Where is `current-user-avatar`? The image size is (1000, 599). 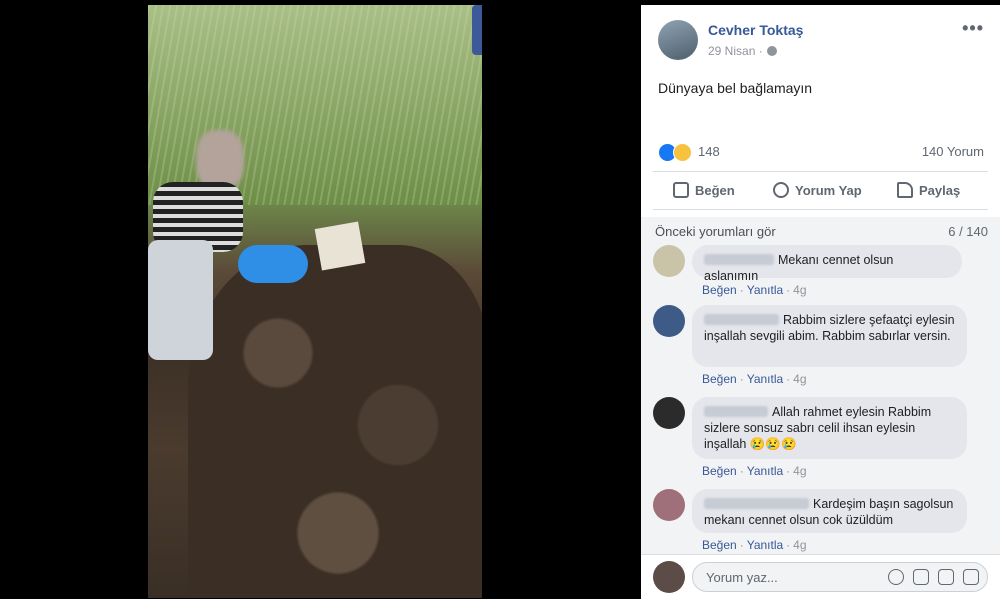 current-user-avatar is located at coordinates (669, 577).